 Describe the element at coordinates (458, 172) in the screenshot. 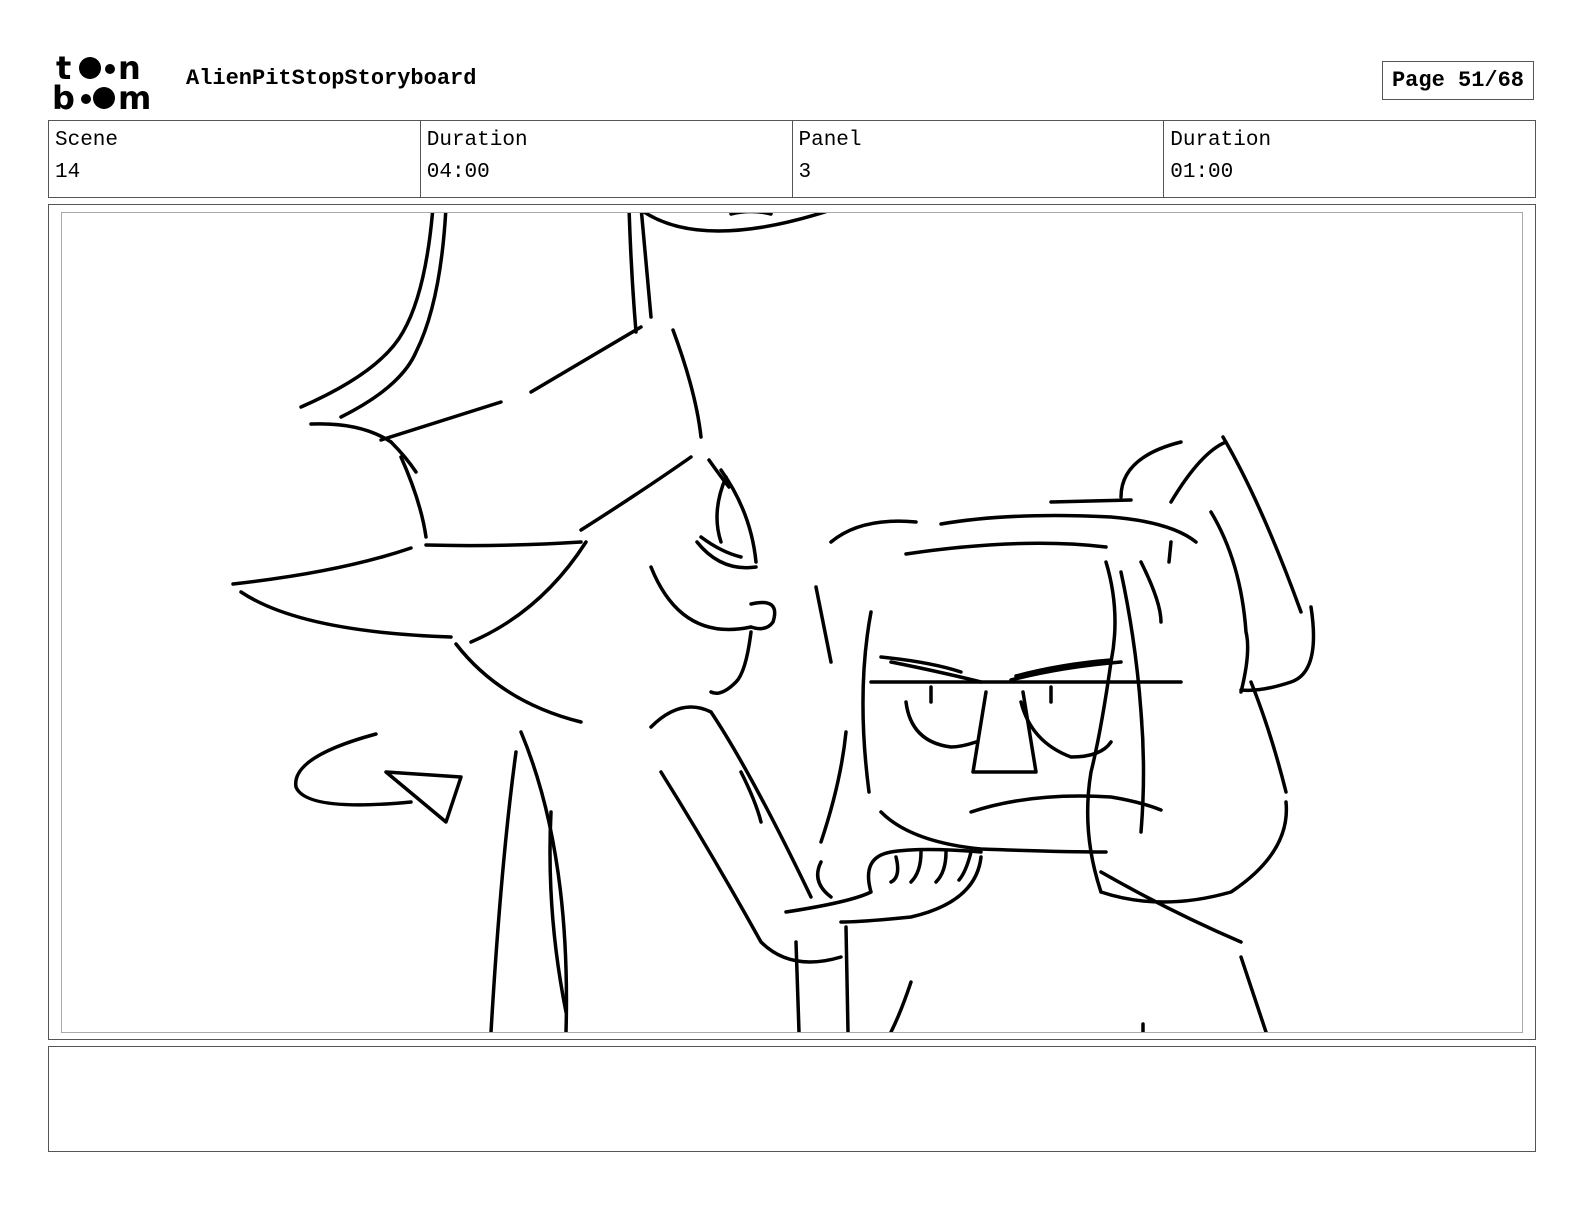

I see `scene-duration-value: 04:00` at that location.